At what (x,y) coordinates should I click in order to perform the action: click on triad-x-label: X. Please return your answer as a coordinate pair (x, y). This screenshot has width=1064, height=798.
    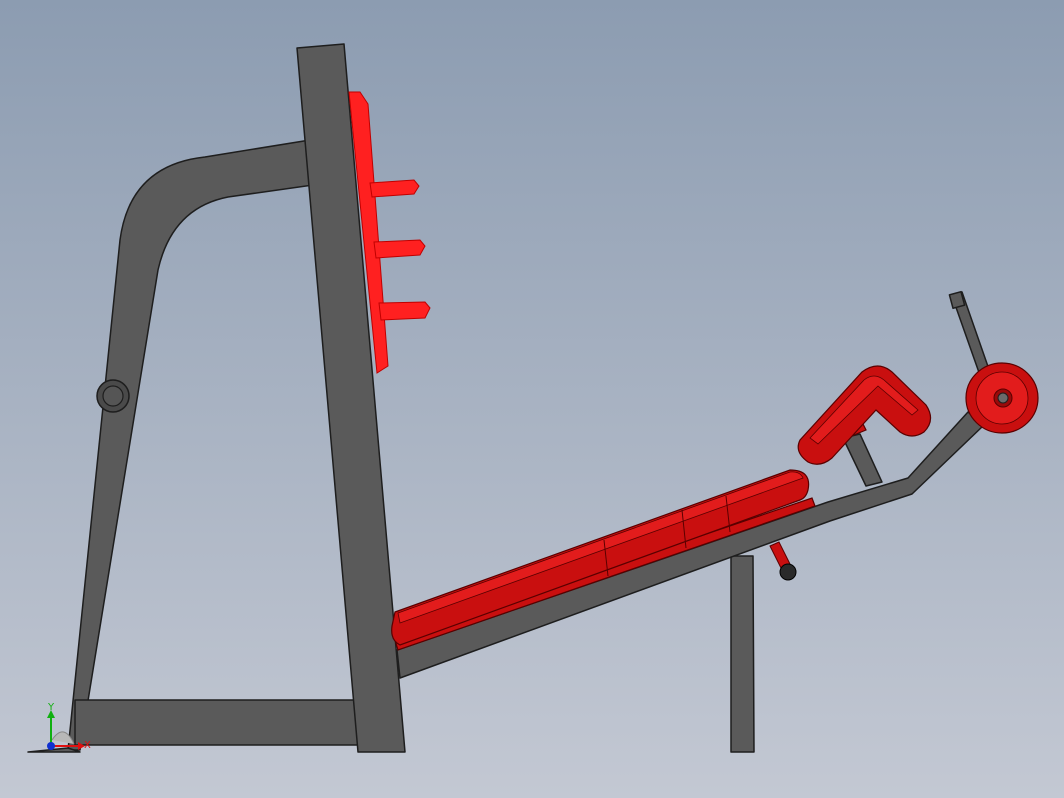
    Looking at the image, I should click on (87, 745).